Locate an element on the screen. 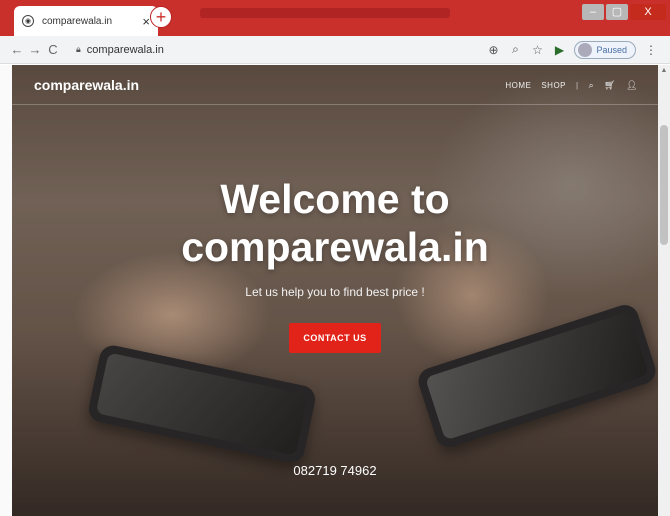 This screenshot has width=670, height=516. page-scrollbar: ▲ is located at coordinates (664, 290).